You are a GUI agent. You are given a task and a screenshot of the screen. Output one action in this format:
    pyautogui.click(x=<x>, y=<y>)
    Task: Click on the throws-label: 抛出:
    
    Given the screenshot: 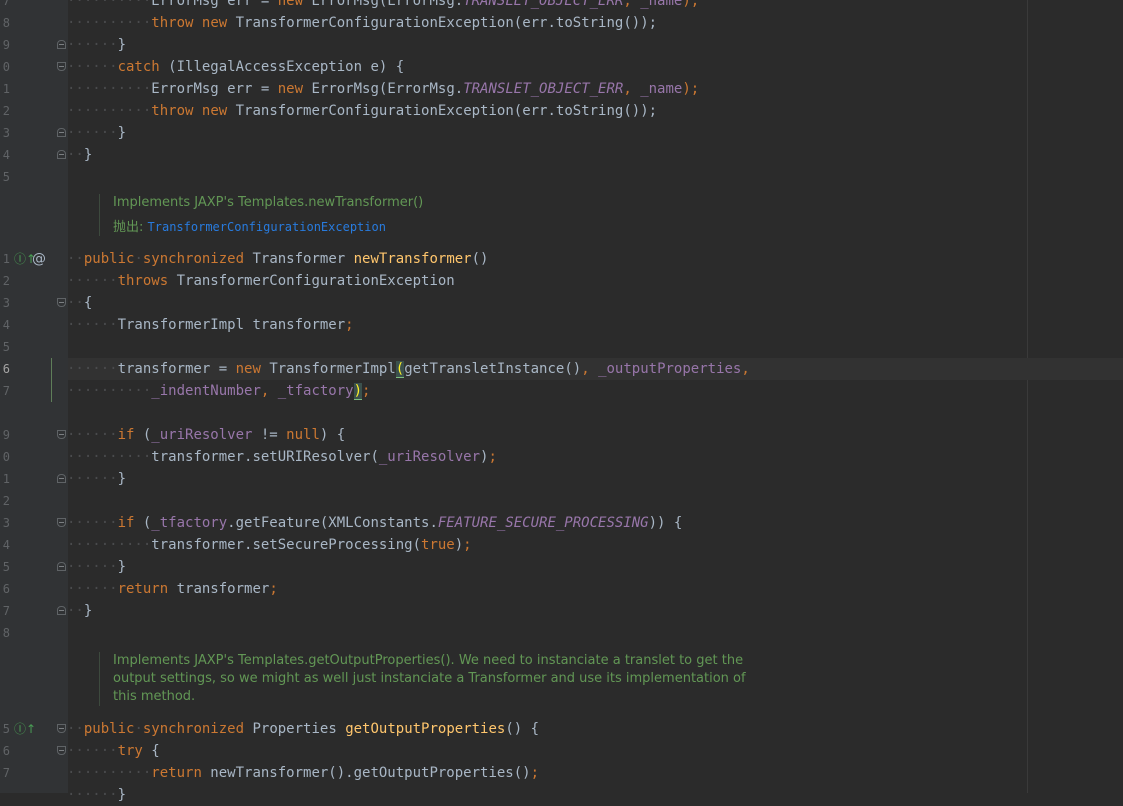 What is the action you would take?
    pyautogui.click(x=128, y=227)
    